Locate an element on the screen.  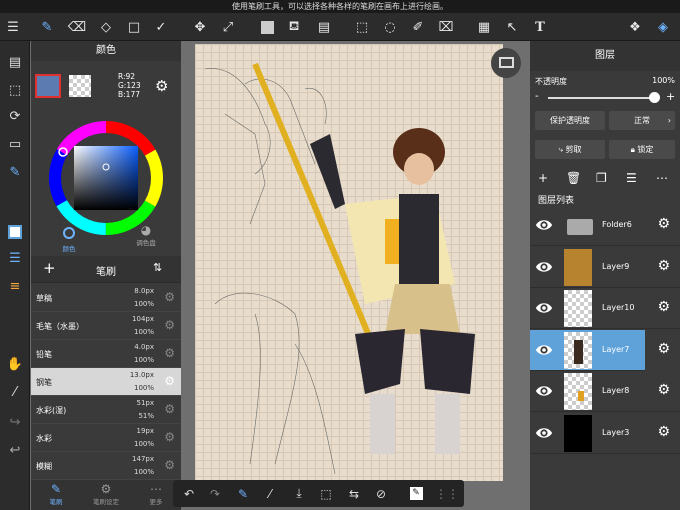
clip-button: ⤷ 剪取 is located at coordinates (570, 149).